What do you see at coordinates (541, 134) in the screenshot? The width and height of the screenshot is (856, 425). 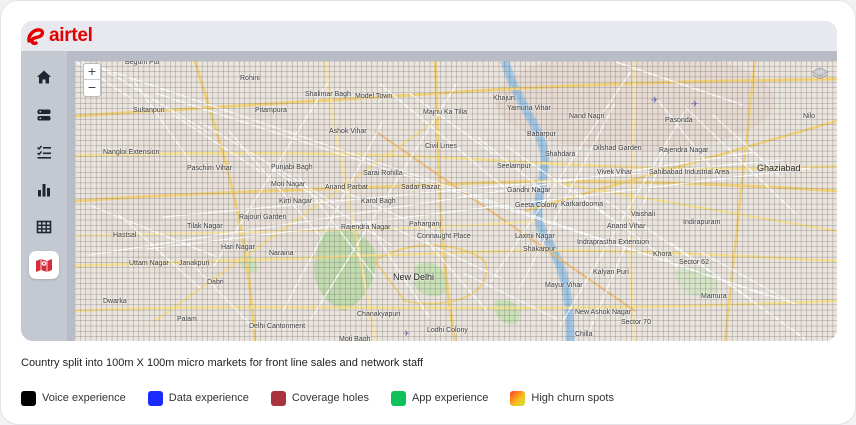 I see `place-label: Babarpur` at bounding box center [541, 134].